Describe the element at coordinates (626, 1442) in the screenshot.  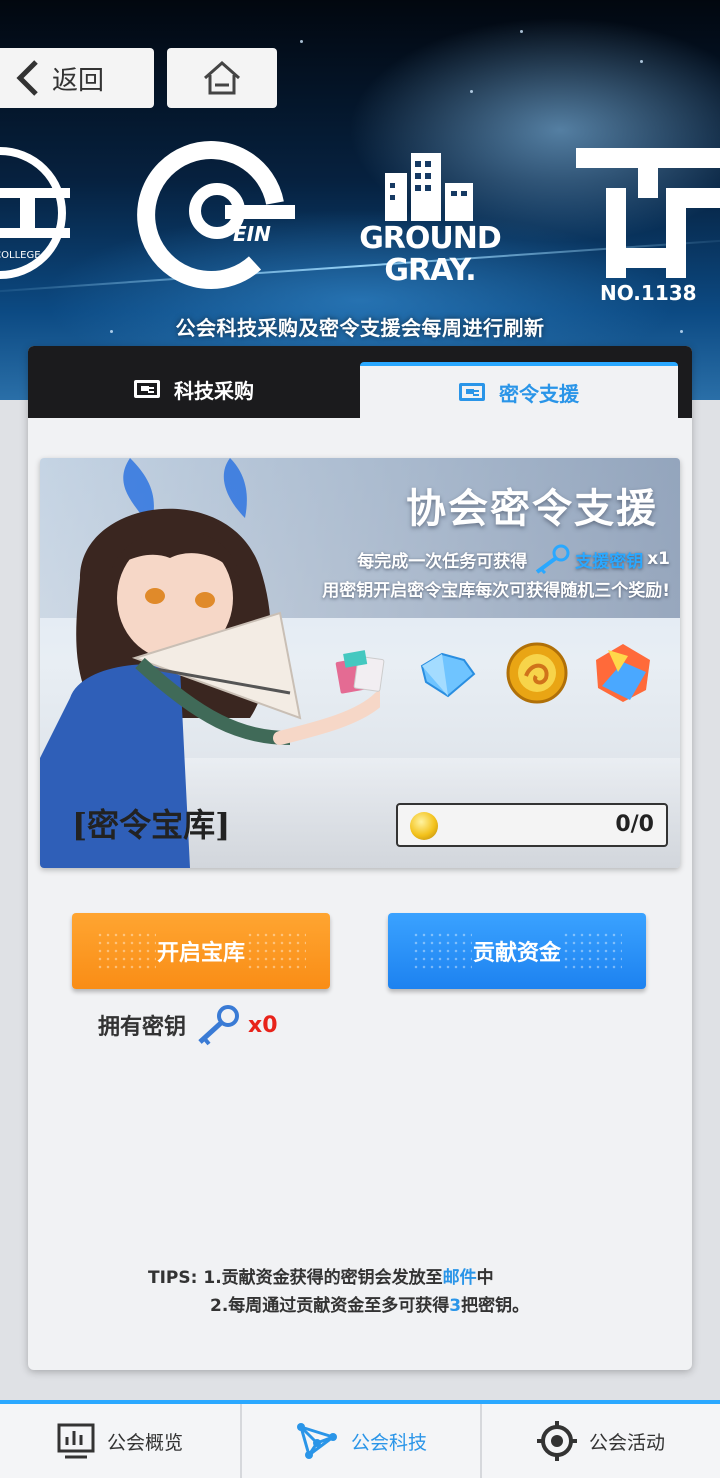
I see `nav-label: 公会活动` at that location.